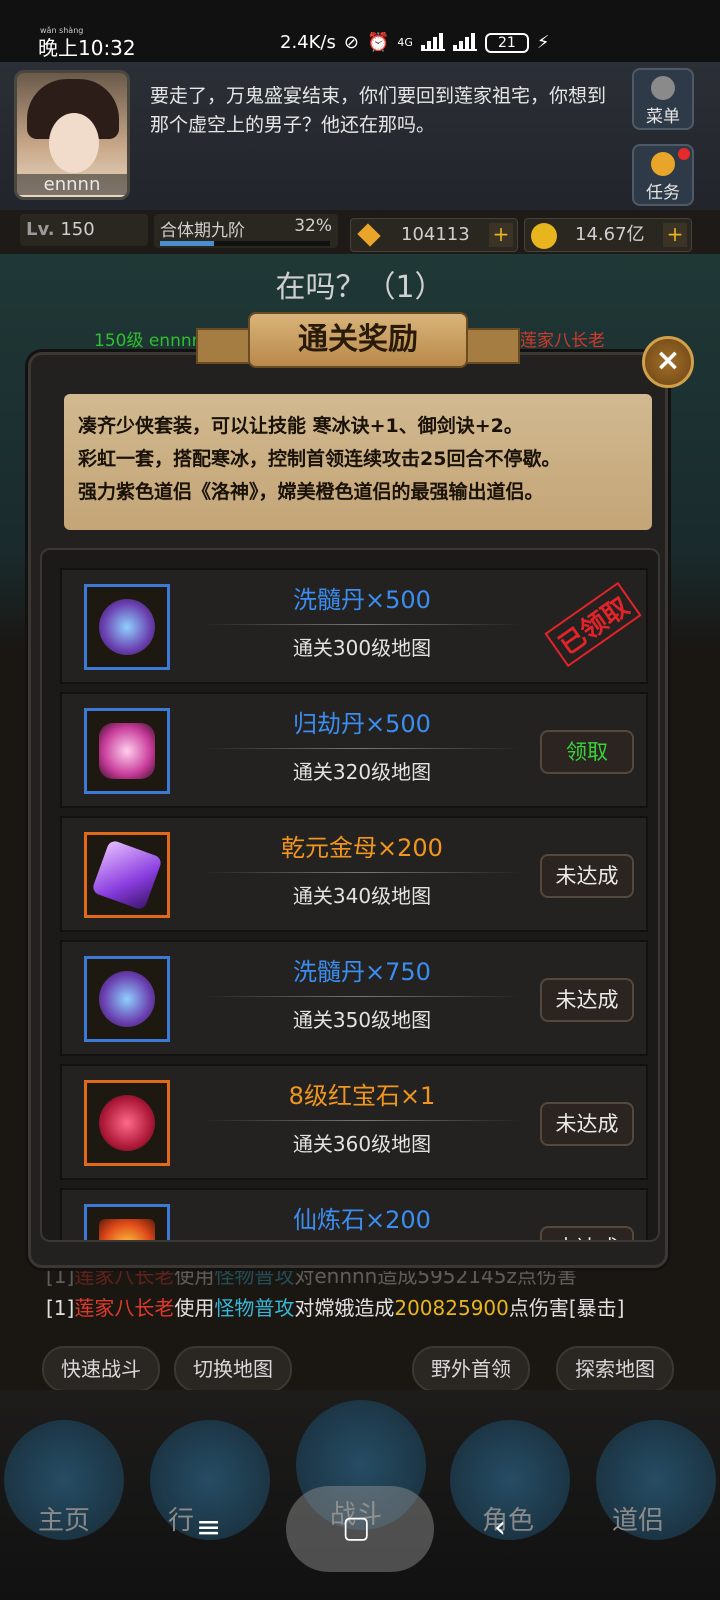 The height and width of the screenshot is (1600, 720). What do you see at coordinates (675, 235) in the screenshot?
I see `add-gold-button: +` at bounding box center [675, 235].